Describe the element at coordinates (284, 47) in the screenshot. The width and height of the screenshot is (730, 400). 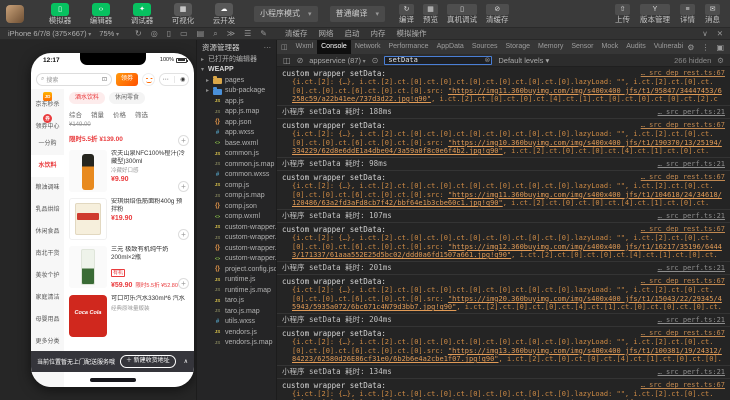
I see `dock-side-icon: ◫` at that location.